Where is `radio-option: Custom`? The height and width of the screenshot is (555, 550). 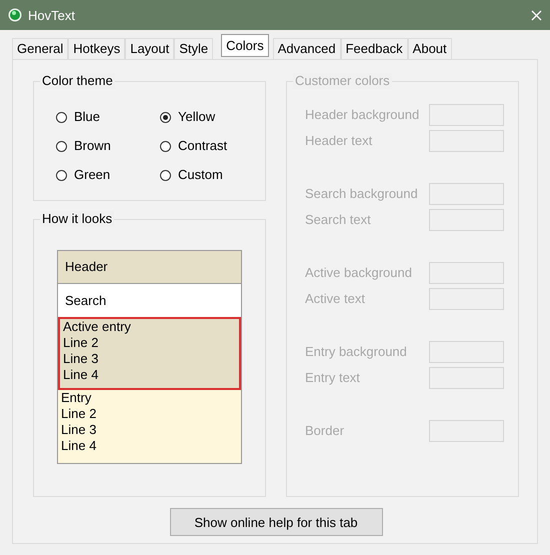 radio-option: Custom is located at coordinates (210, 175).